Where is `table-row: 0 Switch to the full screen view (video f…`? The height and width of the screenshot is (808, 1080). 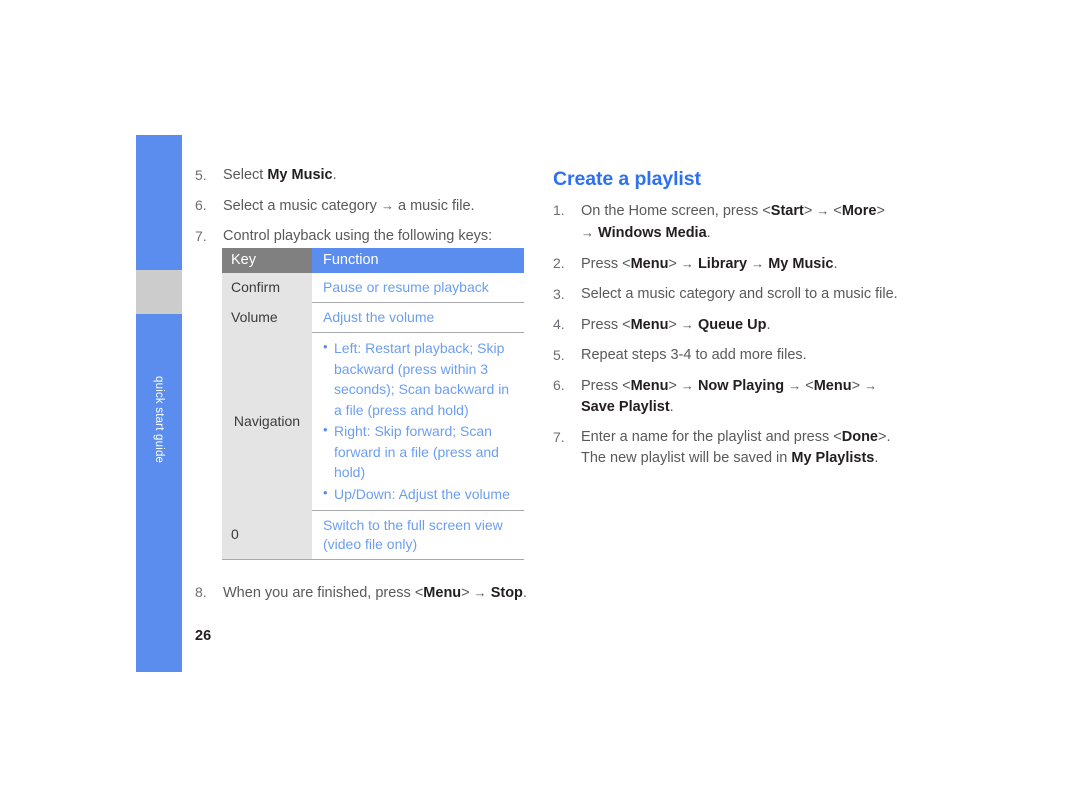
table-row: 0 Switch to the full screen view (video f… is located at coordinates (373, 535).